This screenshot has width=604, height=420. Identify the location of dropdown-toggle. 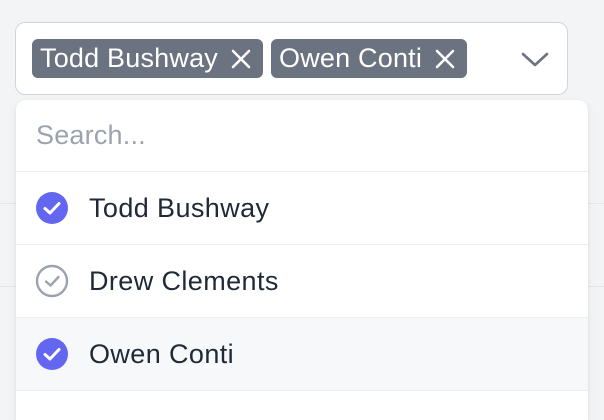
(535, 59).